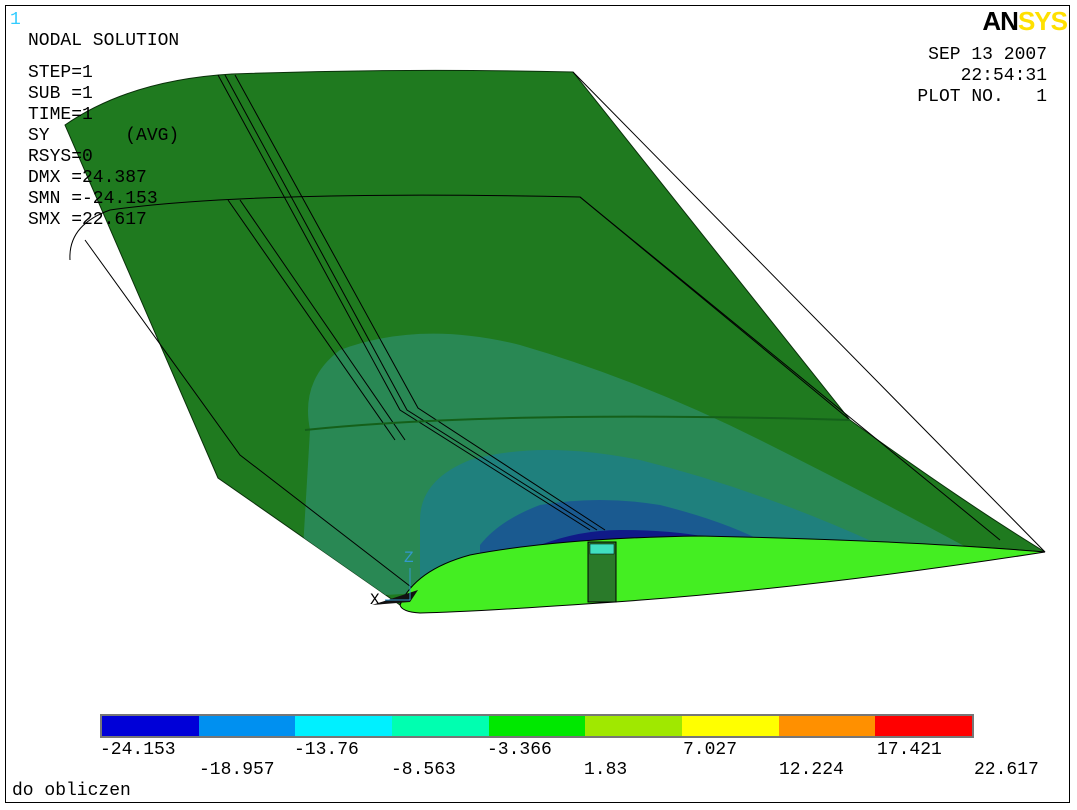 The height and width of the screenshot is (810, 1077). I want to click on plot-time: 22:54:31, so click(1003, 76).